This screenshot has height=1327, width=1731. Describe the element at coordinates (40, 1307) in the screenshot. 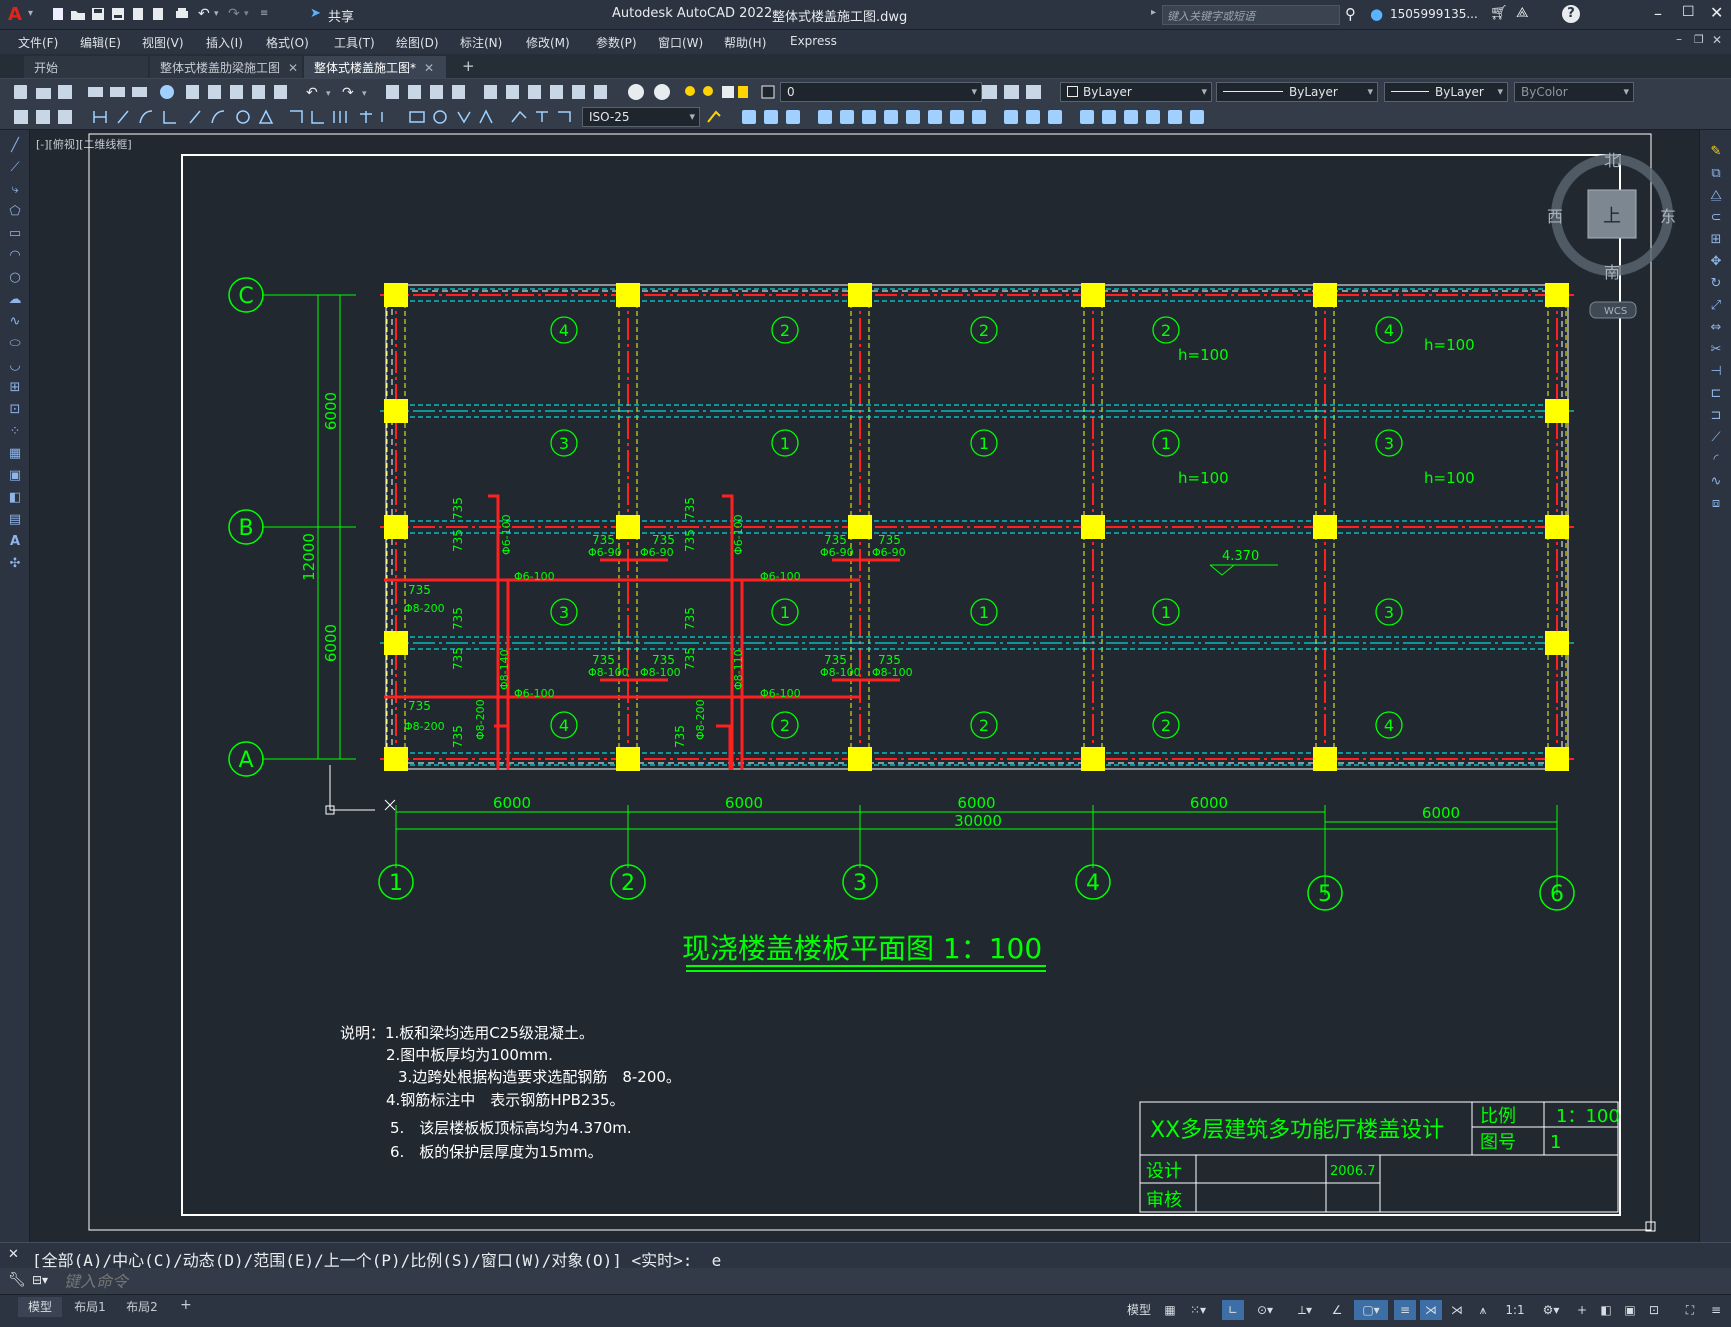

I see `layout-tab-model: 模型` at that location.